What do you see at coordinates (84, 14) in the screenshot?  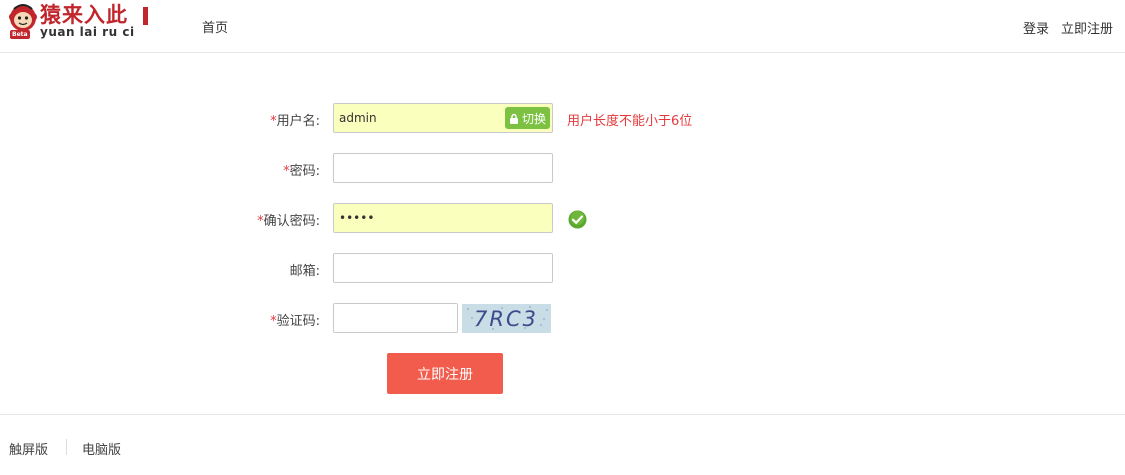 I see `logo-title: 猿来入此` at bounding box center [84, 14].